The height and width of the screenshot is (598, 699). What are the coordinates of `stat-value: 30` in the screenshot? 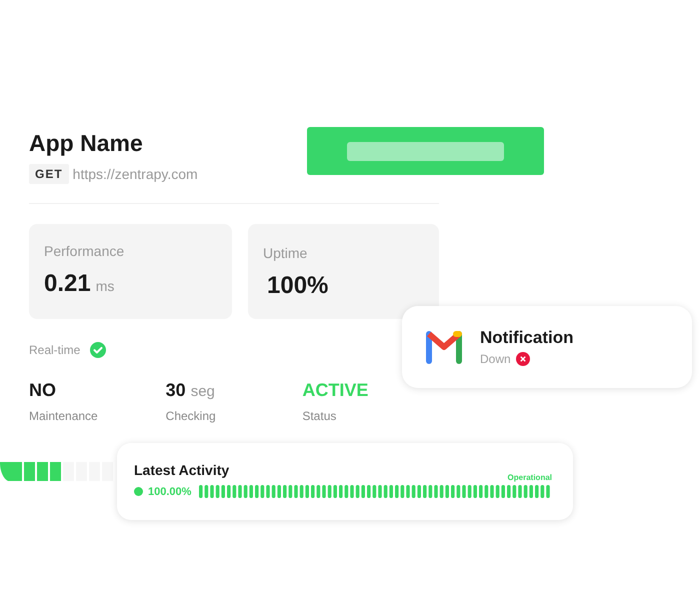 It's located at (176, 390).